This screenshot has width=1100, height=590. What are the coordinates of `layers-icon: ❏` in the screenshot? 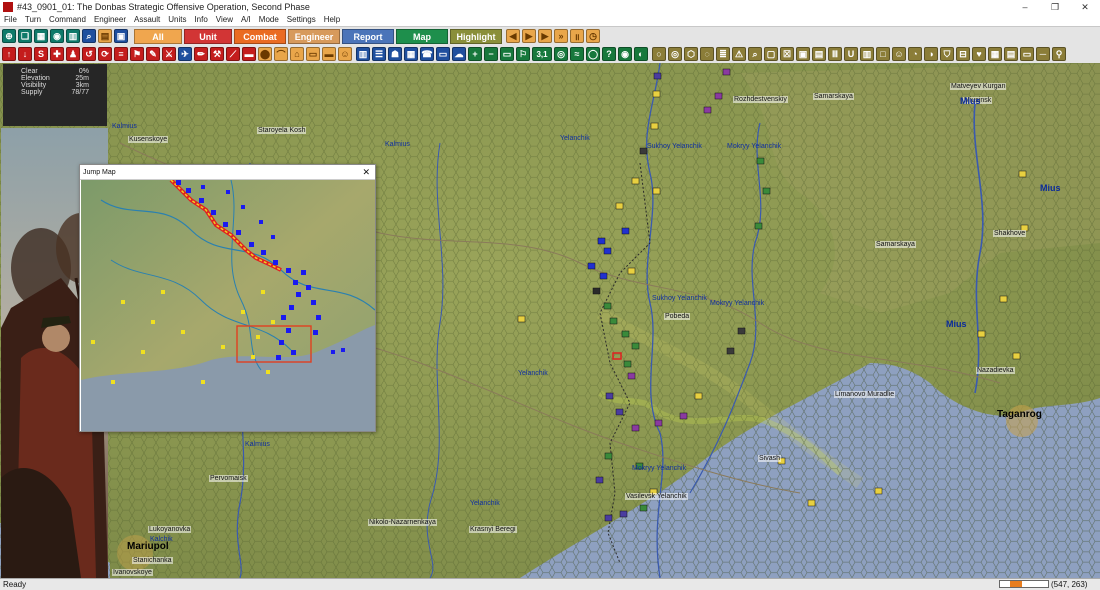 It's located at (25, 36).